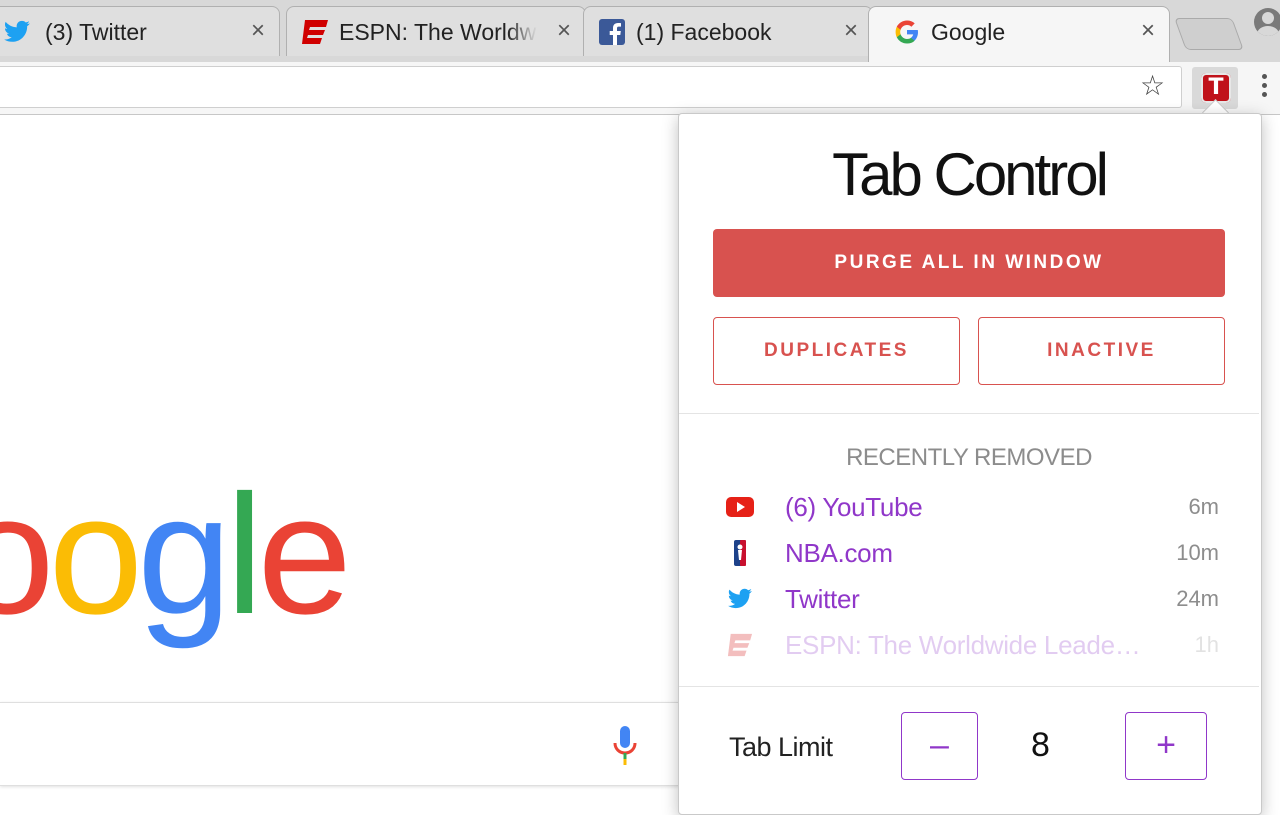 Image resolution: width=1280 pixels, height=815 pixels. I want to click on facebook-icon, so click(612, 32).